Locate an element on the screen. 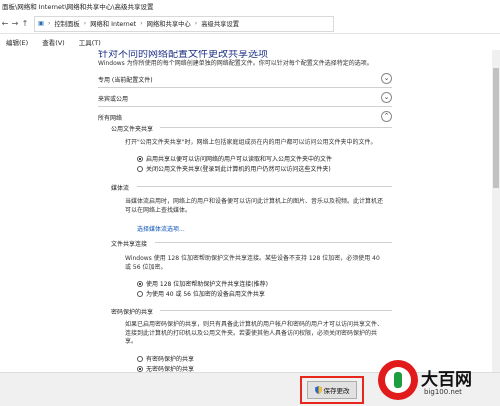  radio-password-on: 有密码保护的共享 is located at coordinates (165, 358).